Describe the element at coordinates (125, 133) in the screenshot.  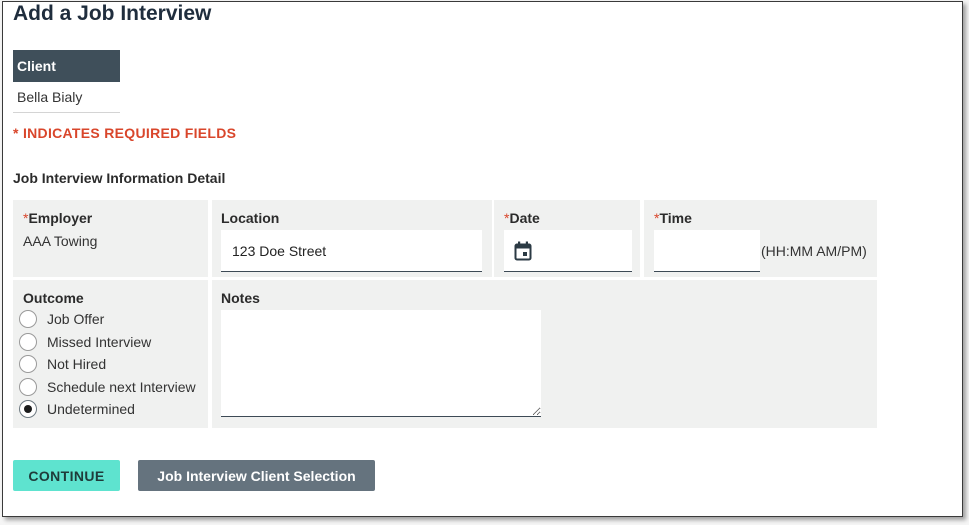
I see `required-fields-note: * INDICATES REQUIRED FIELDS` at that location.